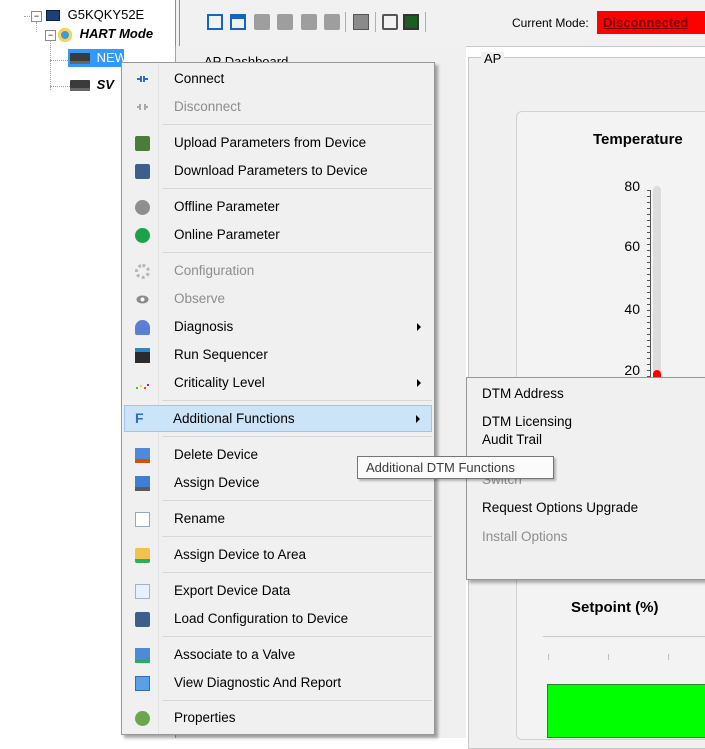 The width and height of the screenshot is (705, 749). Describe the element at coordinates (142, 171) in the screenshot. I see `download-icon` at that location.